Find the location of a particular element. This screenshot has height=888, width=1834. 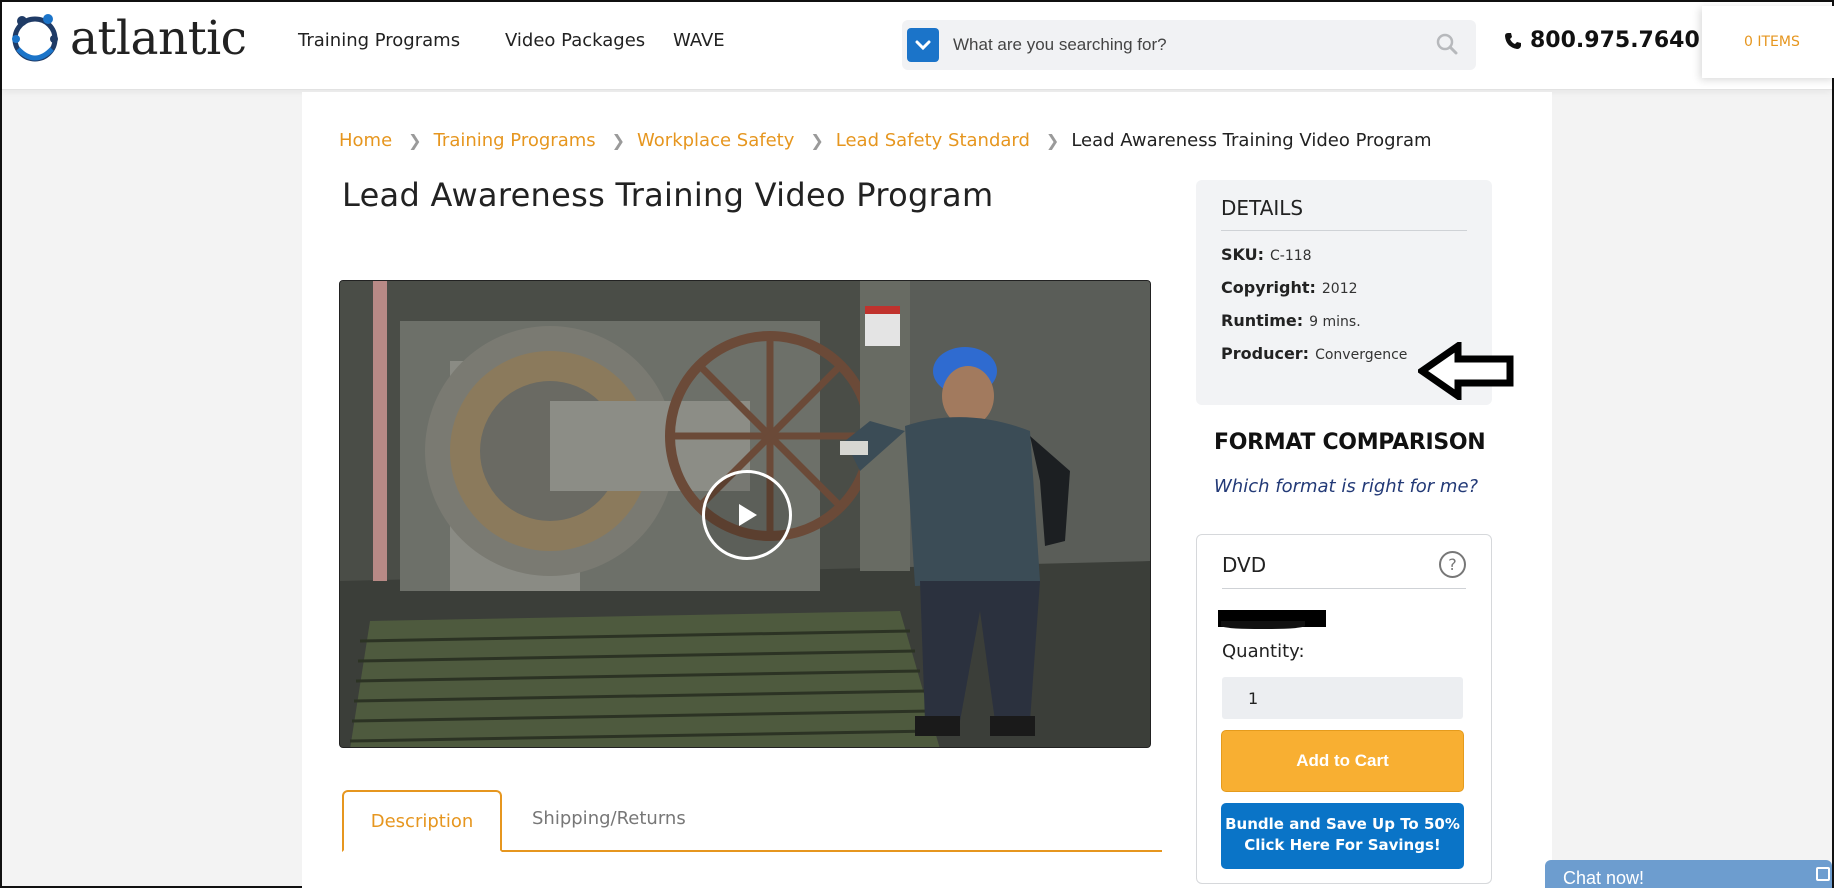

search-bar is located at coordinates (1189, 45).